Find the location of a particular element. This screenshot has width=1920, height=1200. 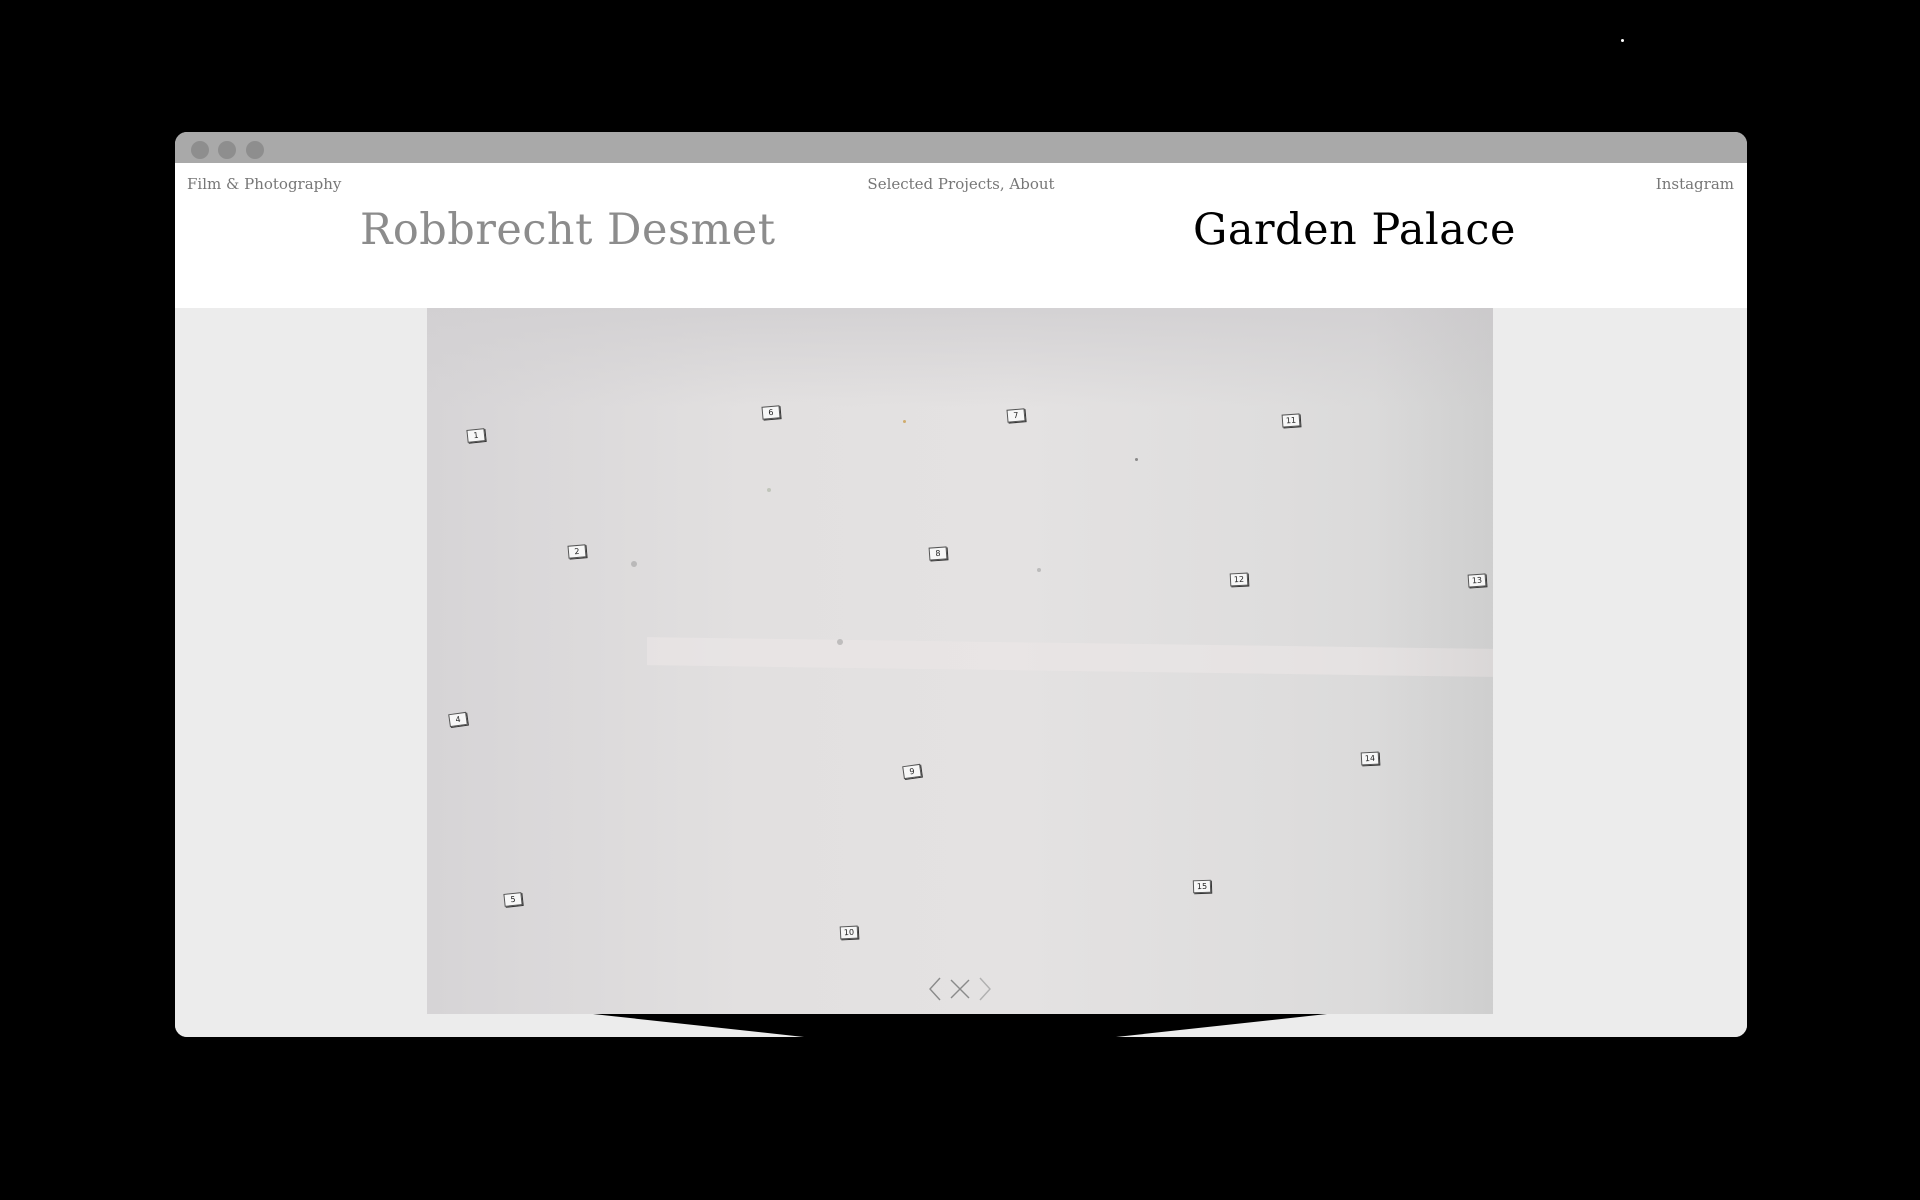

photo-marker: 4 is located at coordinates (458, 719).